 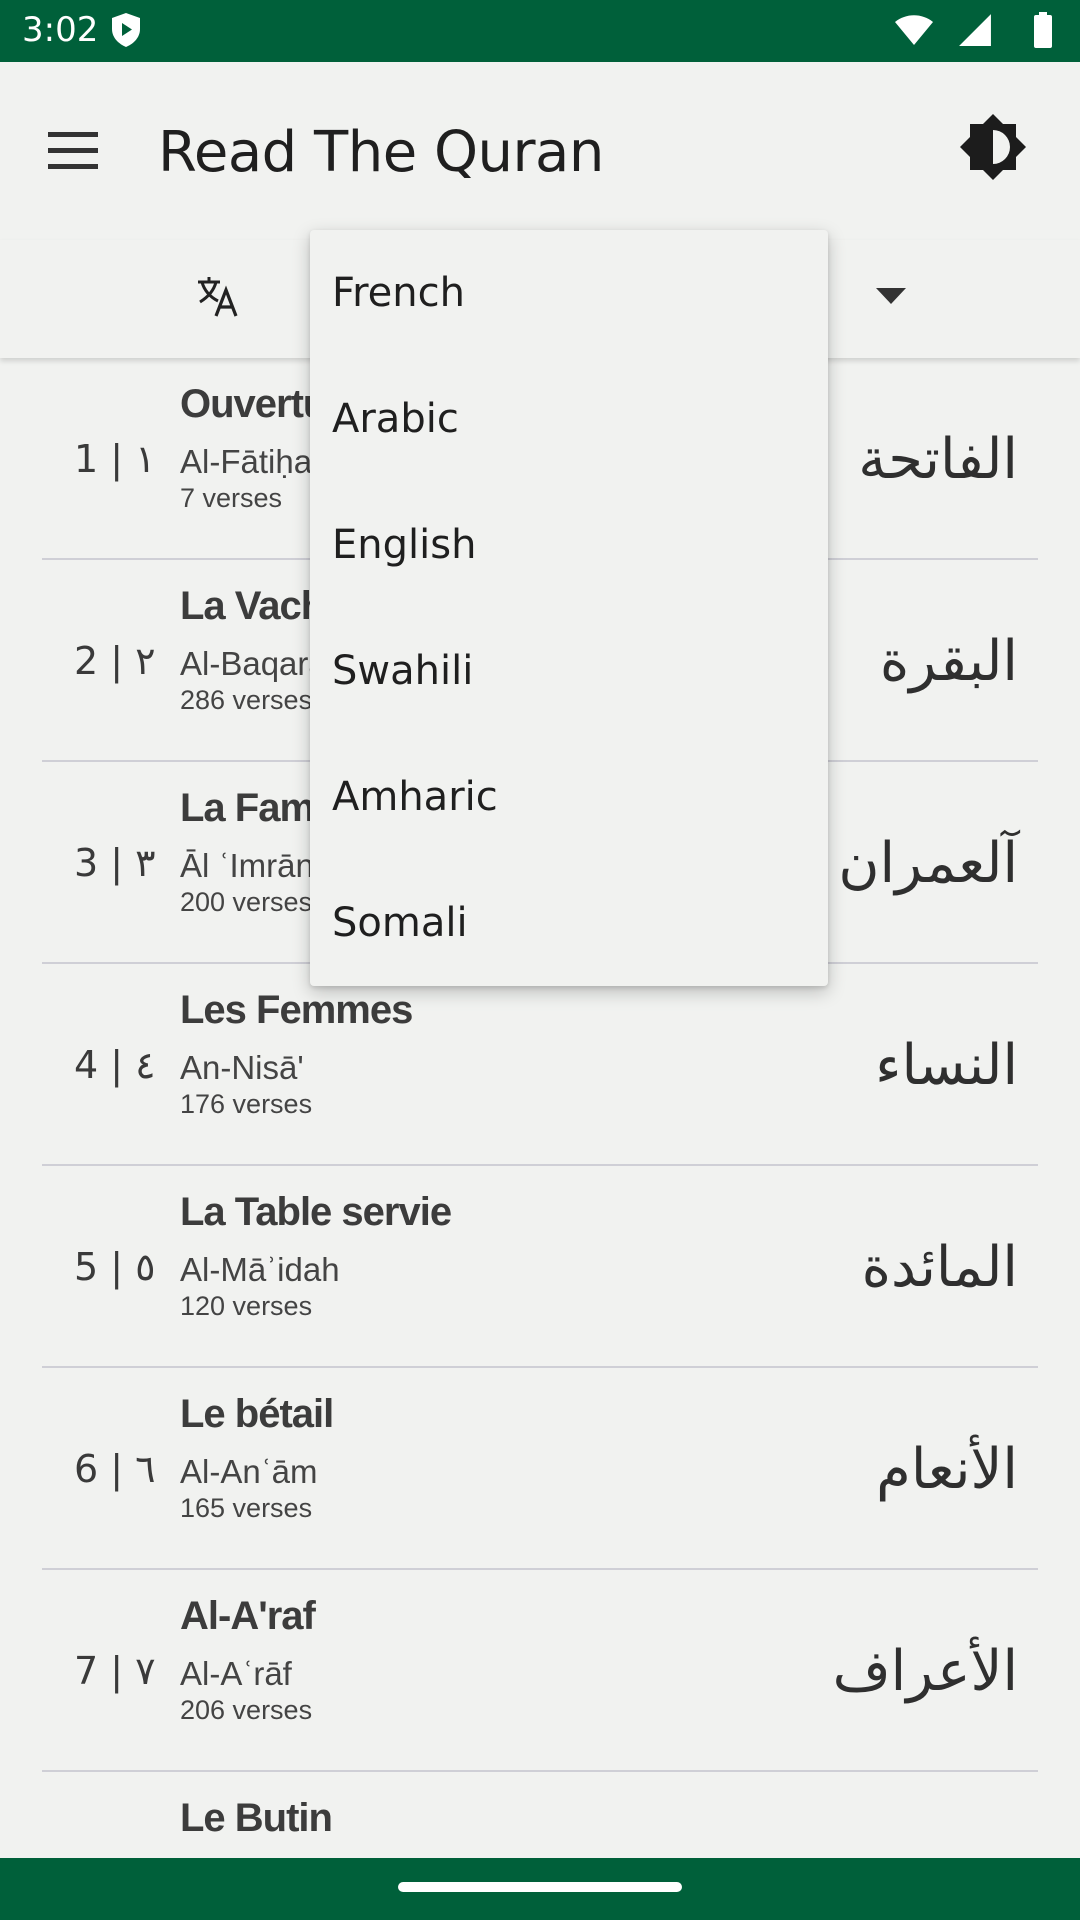 What do you see at coordinates (115, 1267) in the screenshot?
I see `surah-number: 5 | ٥` at bounding box center [115, 1267].